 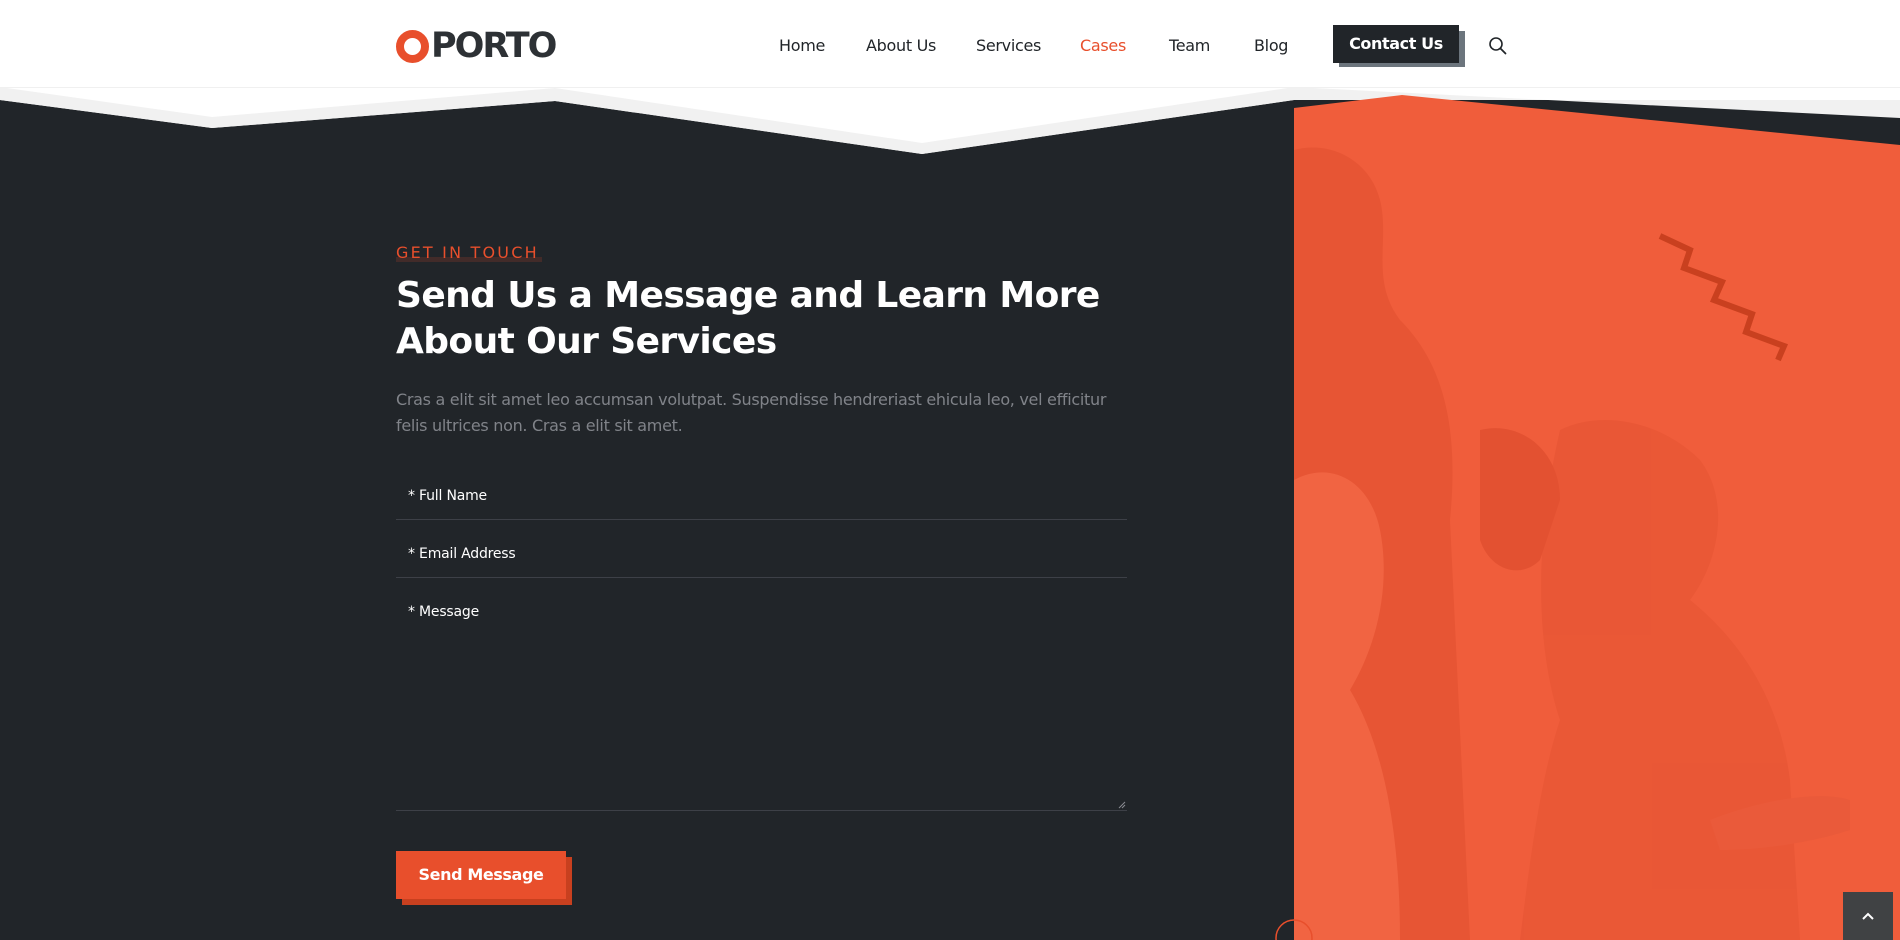 What do you see at coordinates (1189, 46) in the screenshot?
I see `nav-item-team: Team` at bounding box center [1189, 46].